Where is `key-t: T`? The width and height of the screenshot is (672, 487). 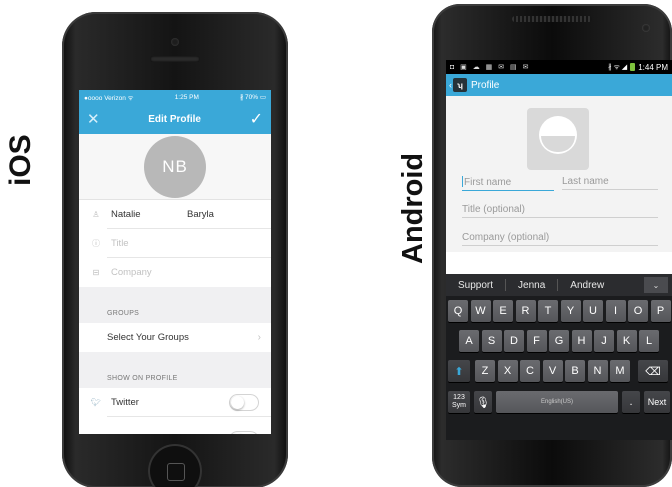 key-t: T is located at coordinates (548, 311).